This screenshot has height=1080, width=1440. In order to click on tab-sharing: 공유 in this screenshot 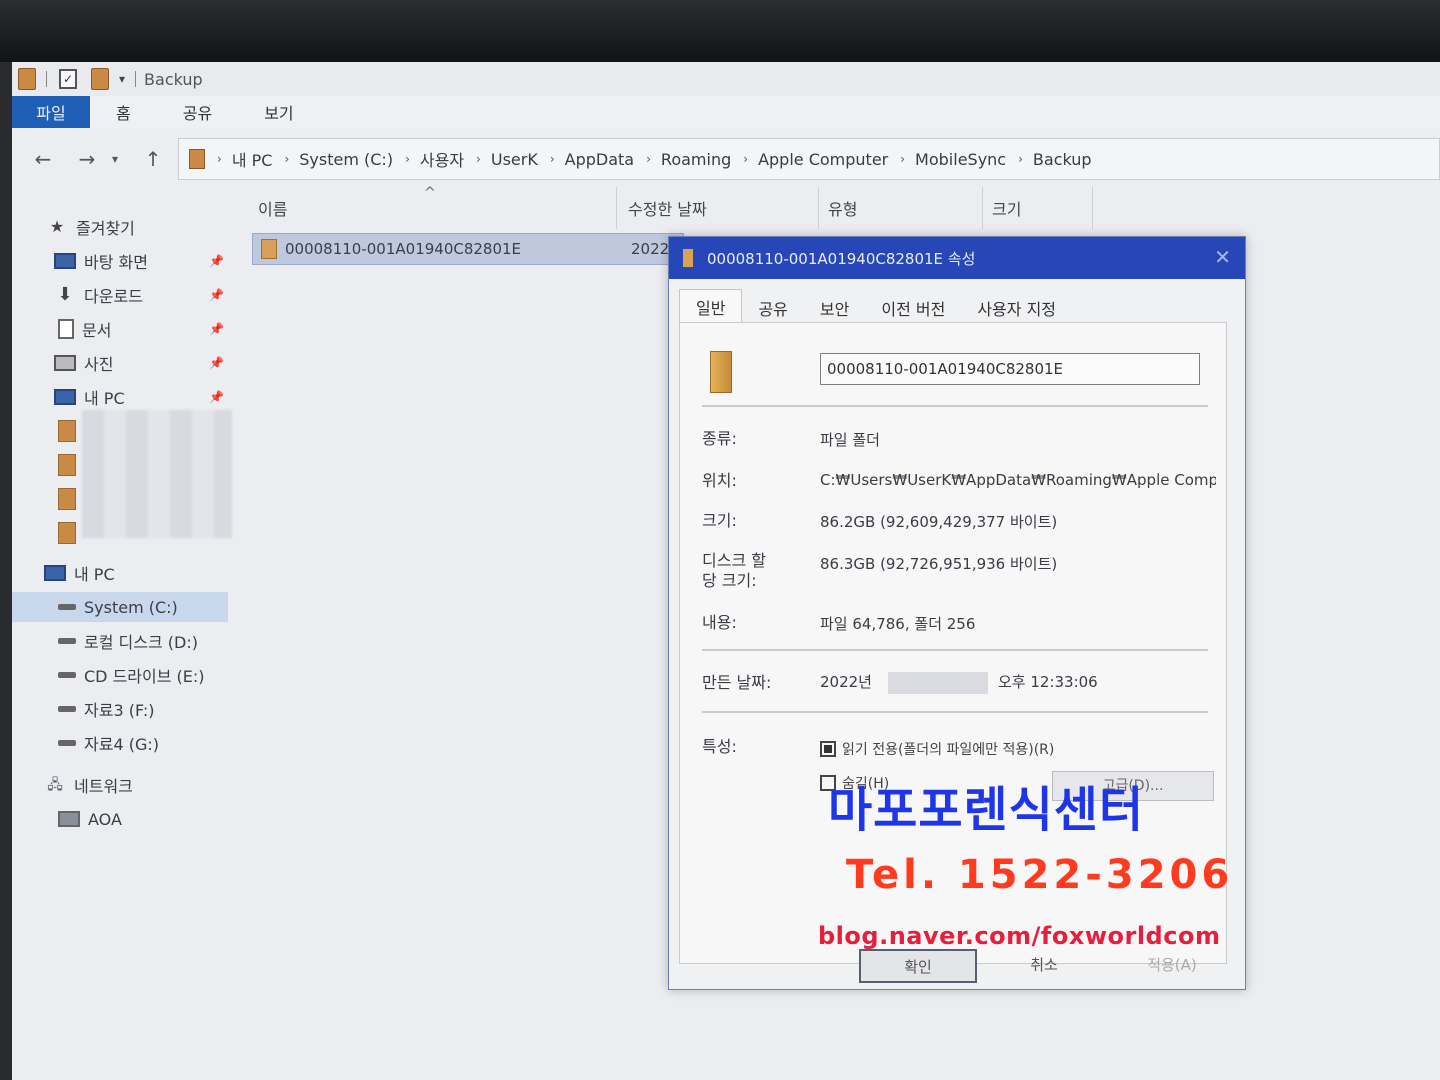, I will do `click(773, 308)`.